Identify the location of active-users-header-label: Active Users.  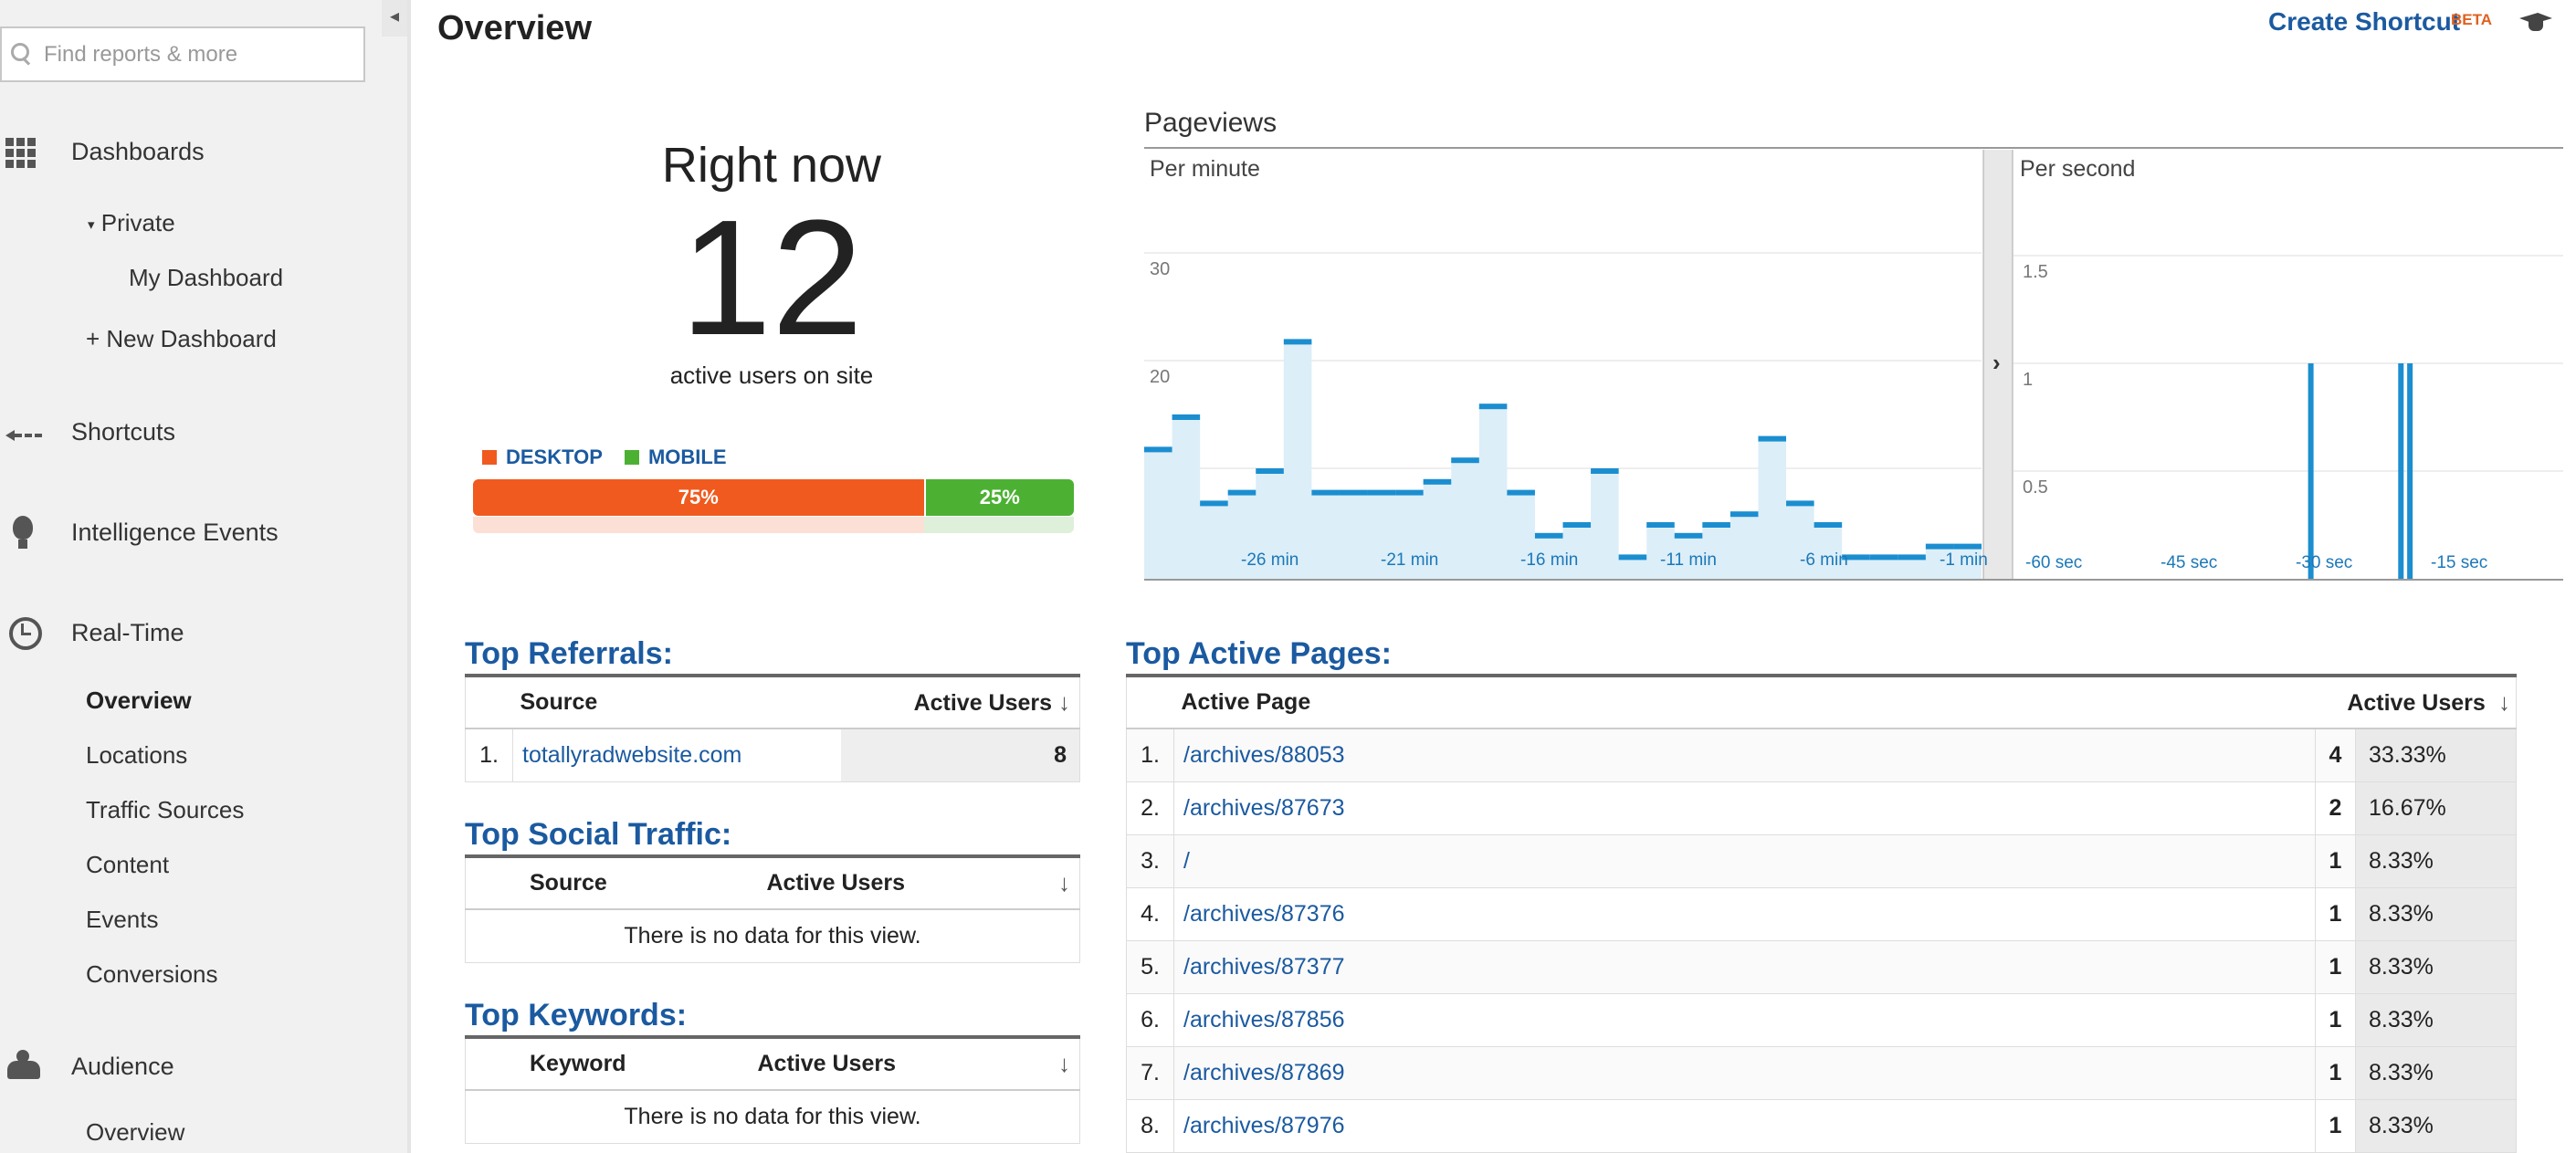
(983, 703).